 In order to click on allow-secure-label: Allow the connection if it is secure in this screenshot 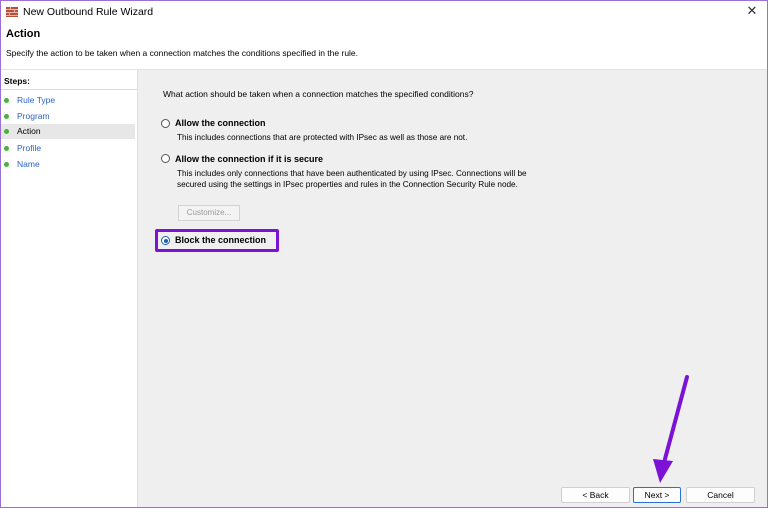, I will do `click(249, 159)`.